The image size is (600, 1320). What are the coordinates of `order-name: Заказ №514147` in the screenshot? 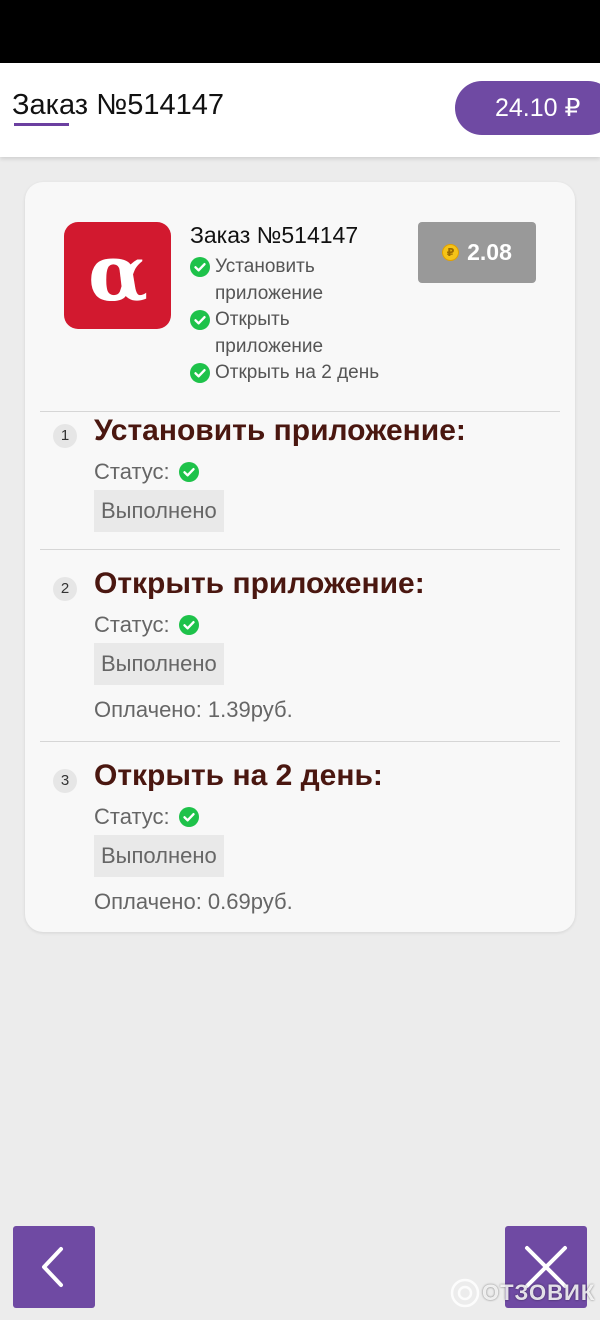 It's located at (274, 235).